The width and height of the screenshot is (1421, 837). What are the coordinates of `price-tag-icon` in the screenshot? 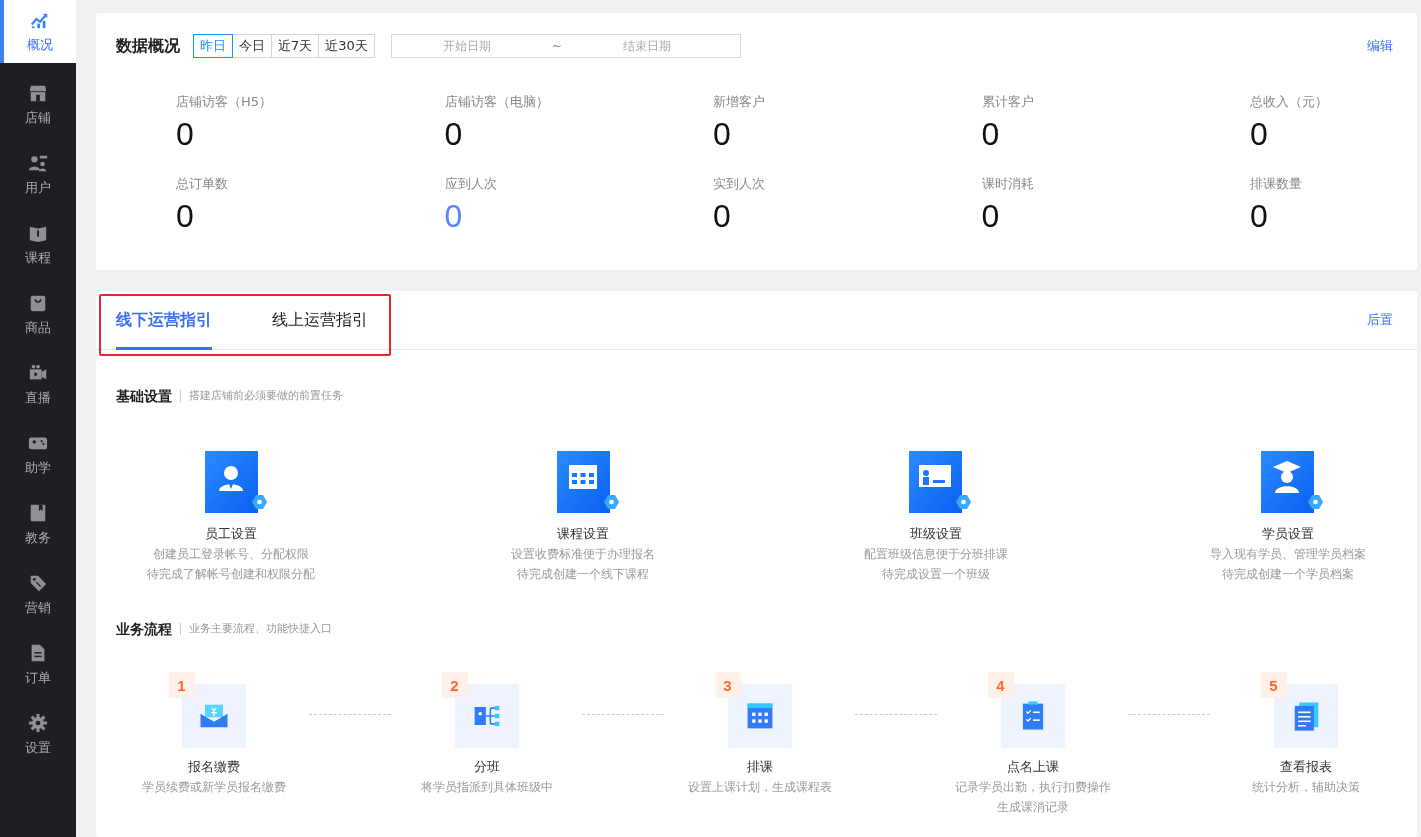 It's located at (38, 583).